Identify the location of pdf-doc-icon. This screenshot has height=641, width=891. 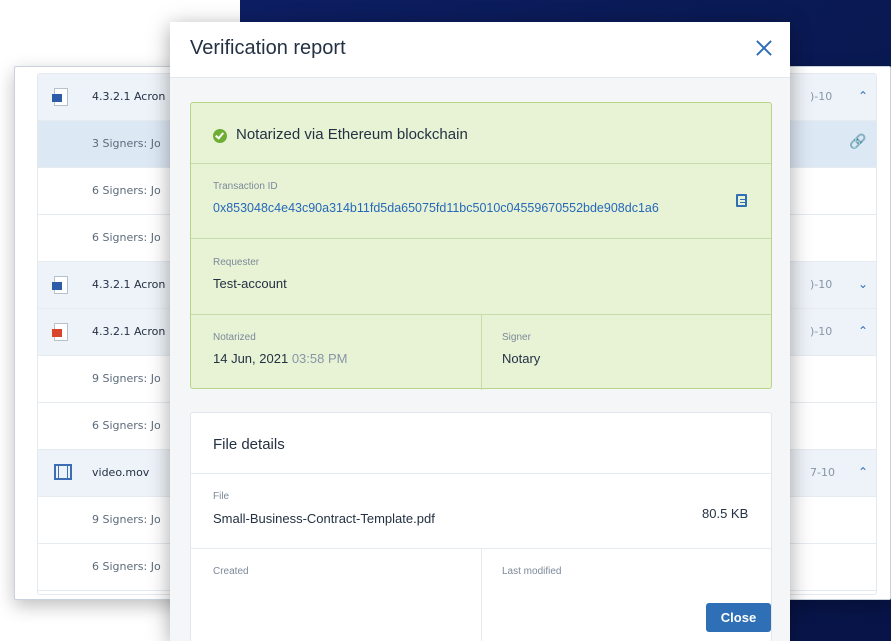
(60, 332).